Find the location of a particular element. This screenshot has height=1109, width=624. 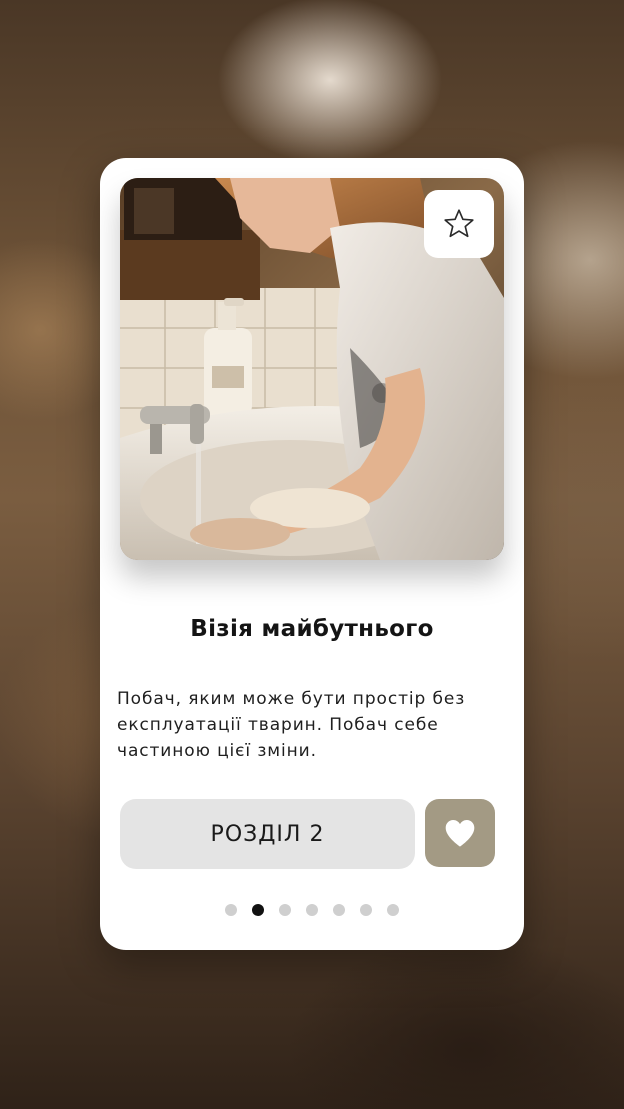

favorite-button is located at coordinates (459, 224).